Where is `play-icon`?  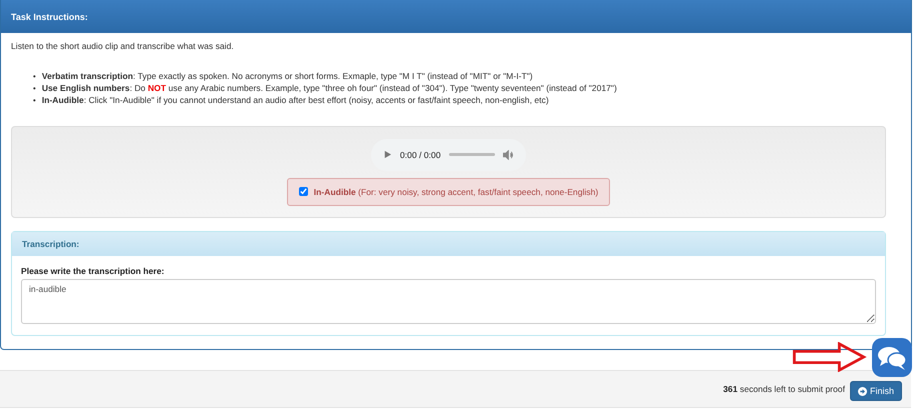
play-icon is located at coordinates (387, 154).